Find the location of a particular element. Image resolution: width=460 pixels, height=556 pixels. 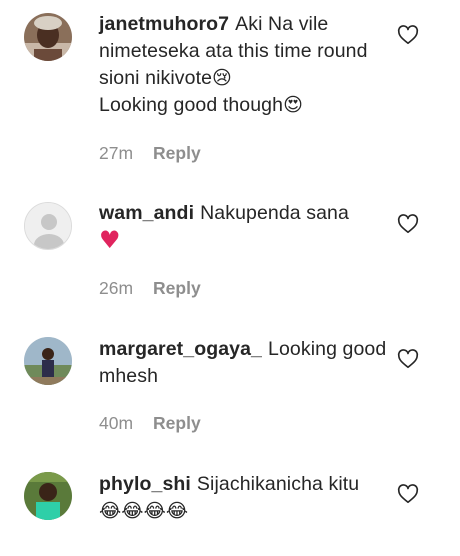

username: margaret_ogaya_ is located at coordinates (180, 349).